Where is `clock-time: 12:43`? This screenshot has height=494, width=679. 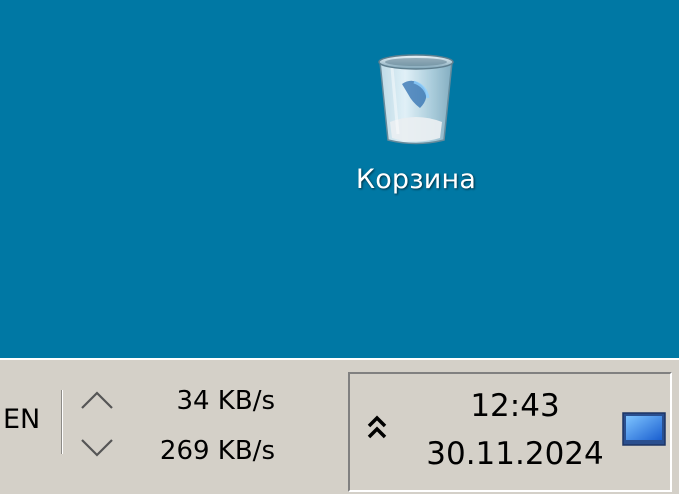 clock-time: 12:43 is located at coordinates (515, 406).